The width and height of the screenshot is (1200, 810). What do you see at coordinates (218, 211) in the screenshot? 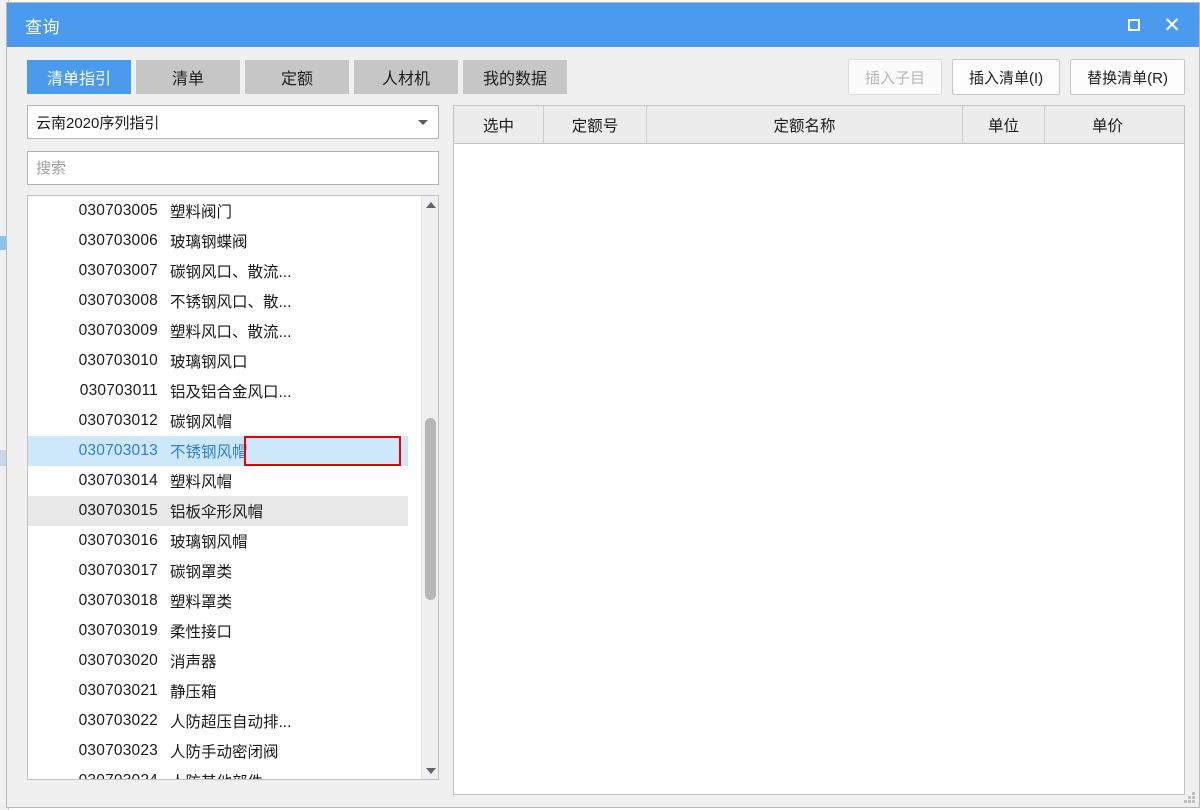
I see `list-item: 030703005 塑料阀门` at bounding box center [218, 211].